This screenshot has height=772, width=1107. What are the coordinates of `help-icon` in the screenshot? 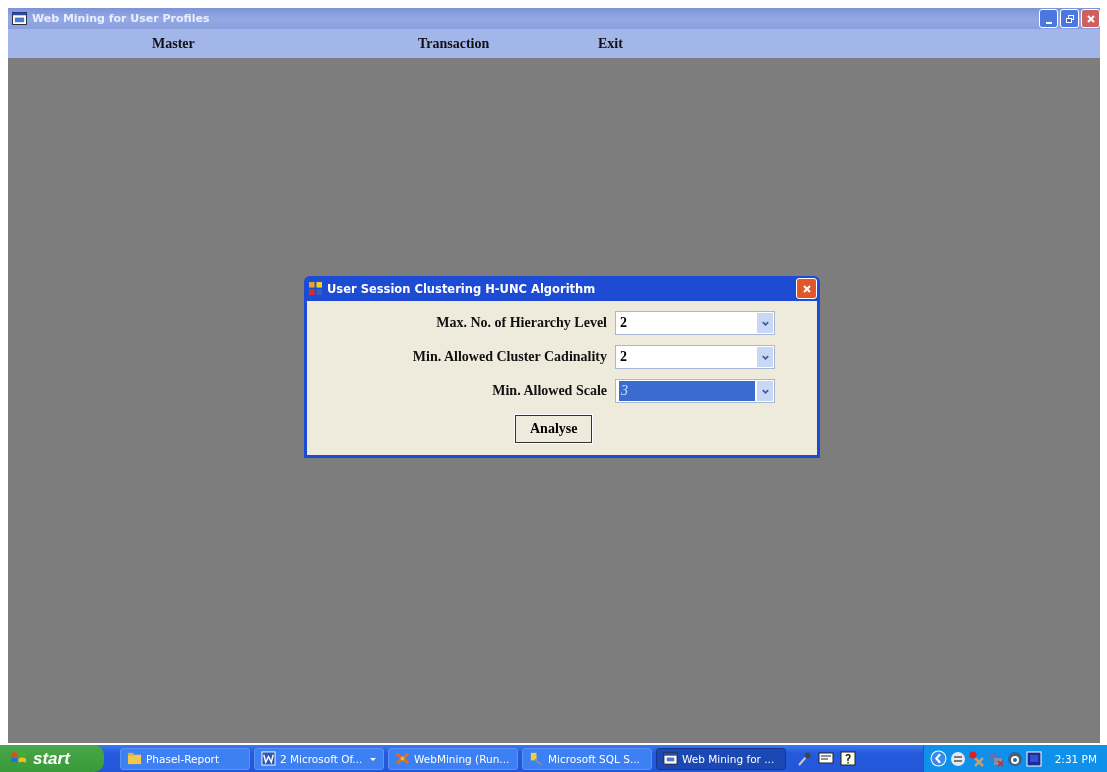 It's located at (848, 758).